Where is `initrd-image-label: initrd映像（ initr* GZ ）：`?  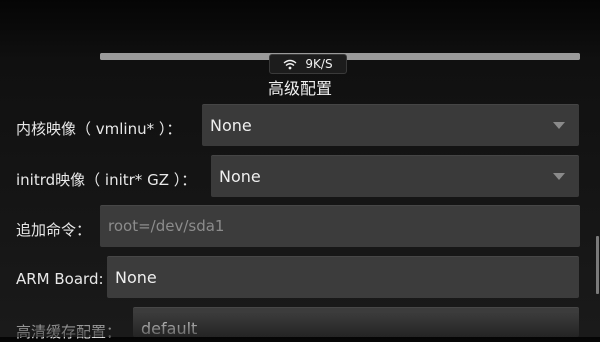
initrd-image-label: initrd映像（ initr* GZ ）： is located at coordinates (106, 180).